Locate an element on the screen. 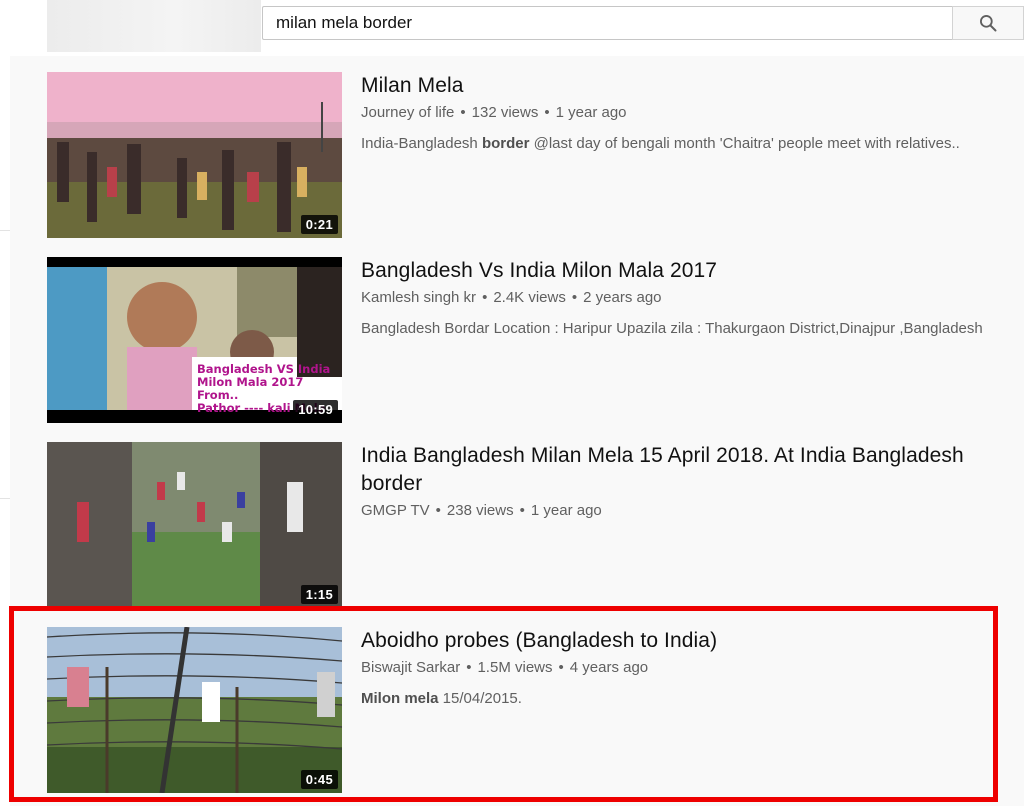 The image size is (1024, 806). view-count: 1.5M views is located at coordinates (515, 667).